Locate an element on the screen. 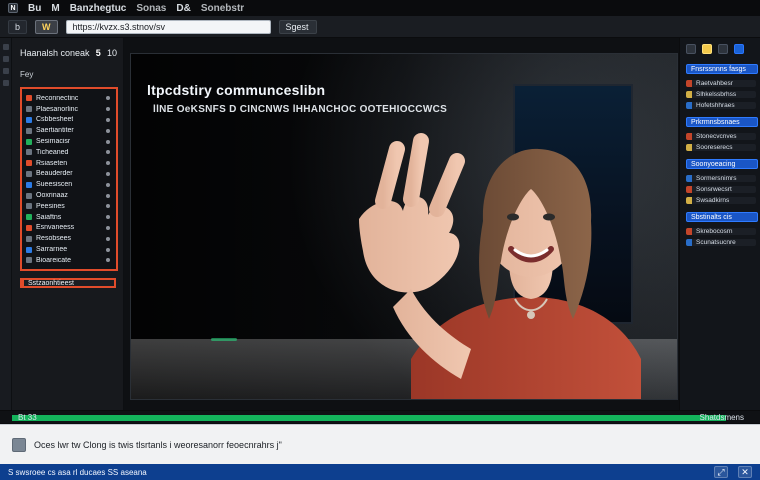  sidebar-header-right: 10 is located at coordinates (111, 53).